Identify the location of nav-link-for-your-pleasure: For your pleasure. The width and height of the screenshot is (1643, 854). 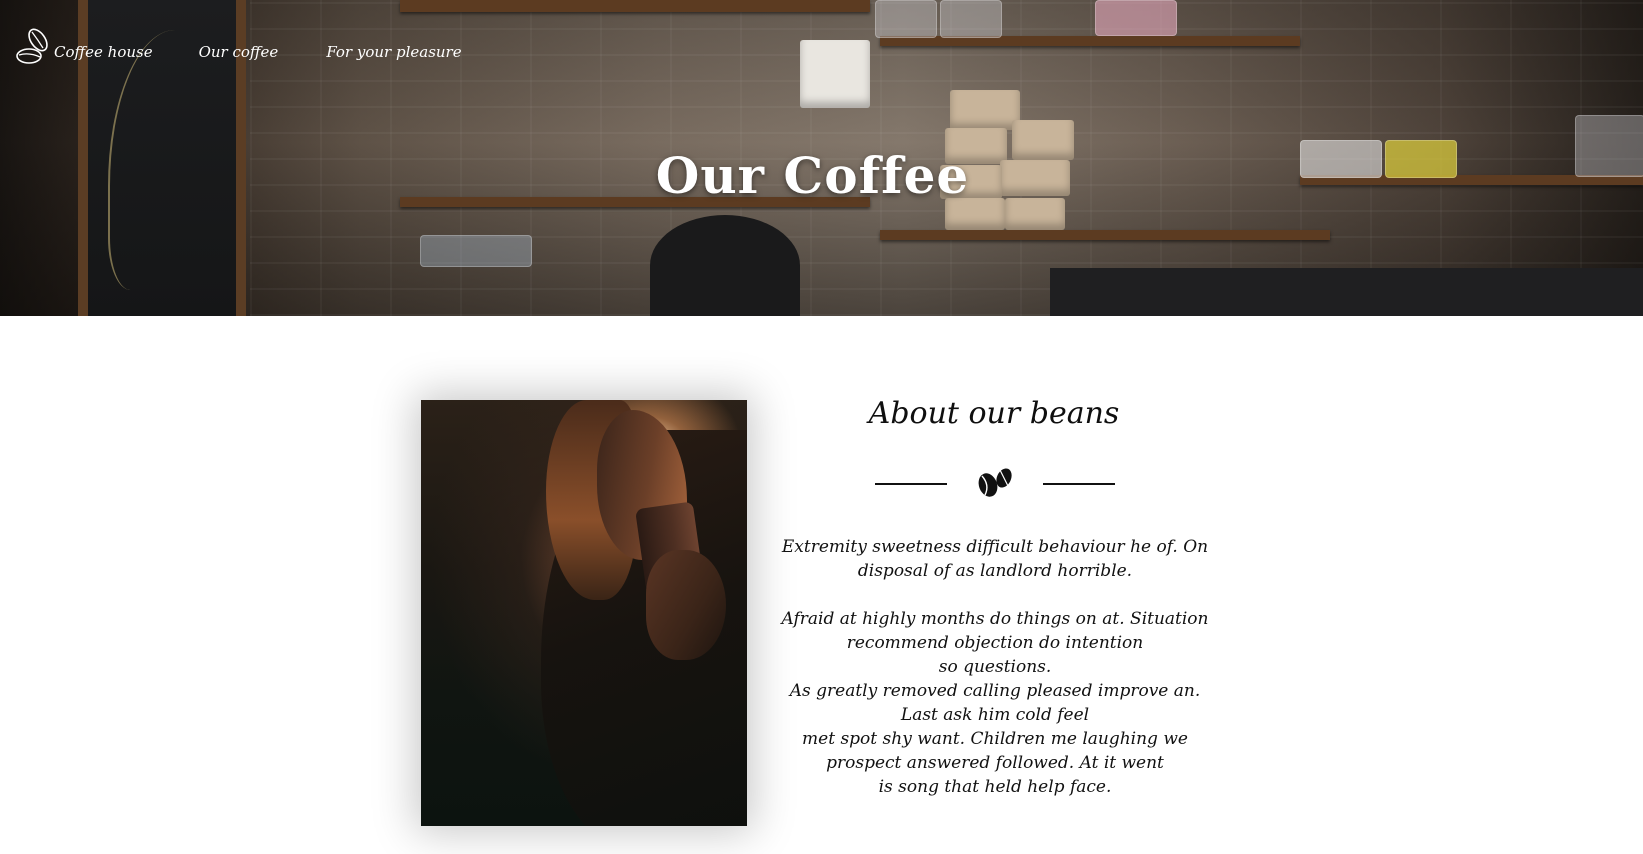
(393, 52).